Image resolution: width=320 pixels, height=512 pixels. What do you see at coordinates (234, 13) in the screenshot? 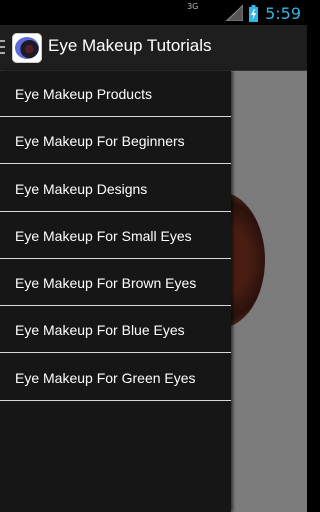
I see `signal-icon` at bounding box center [234, 13].